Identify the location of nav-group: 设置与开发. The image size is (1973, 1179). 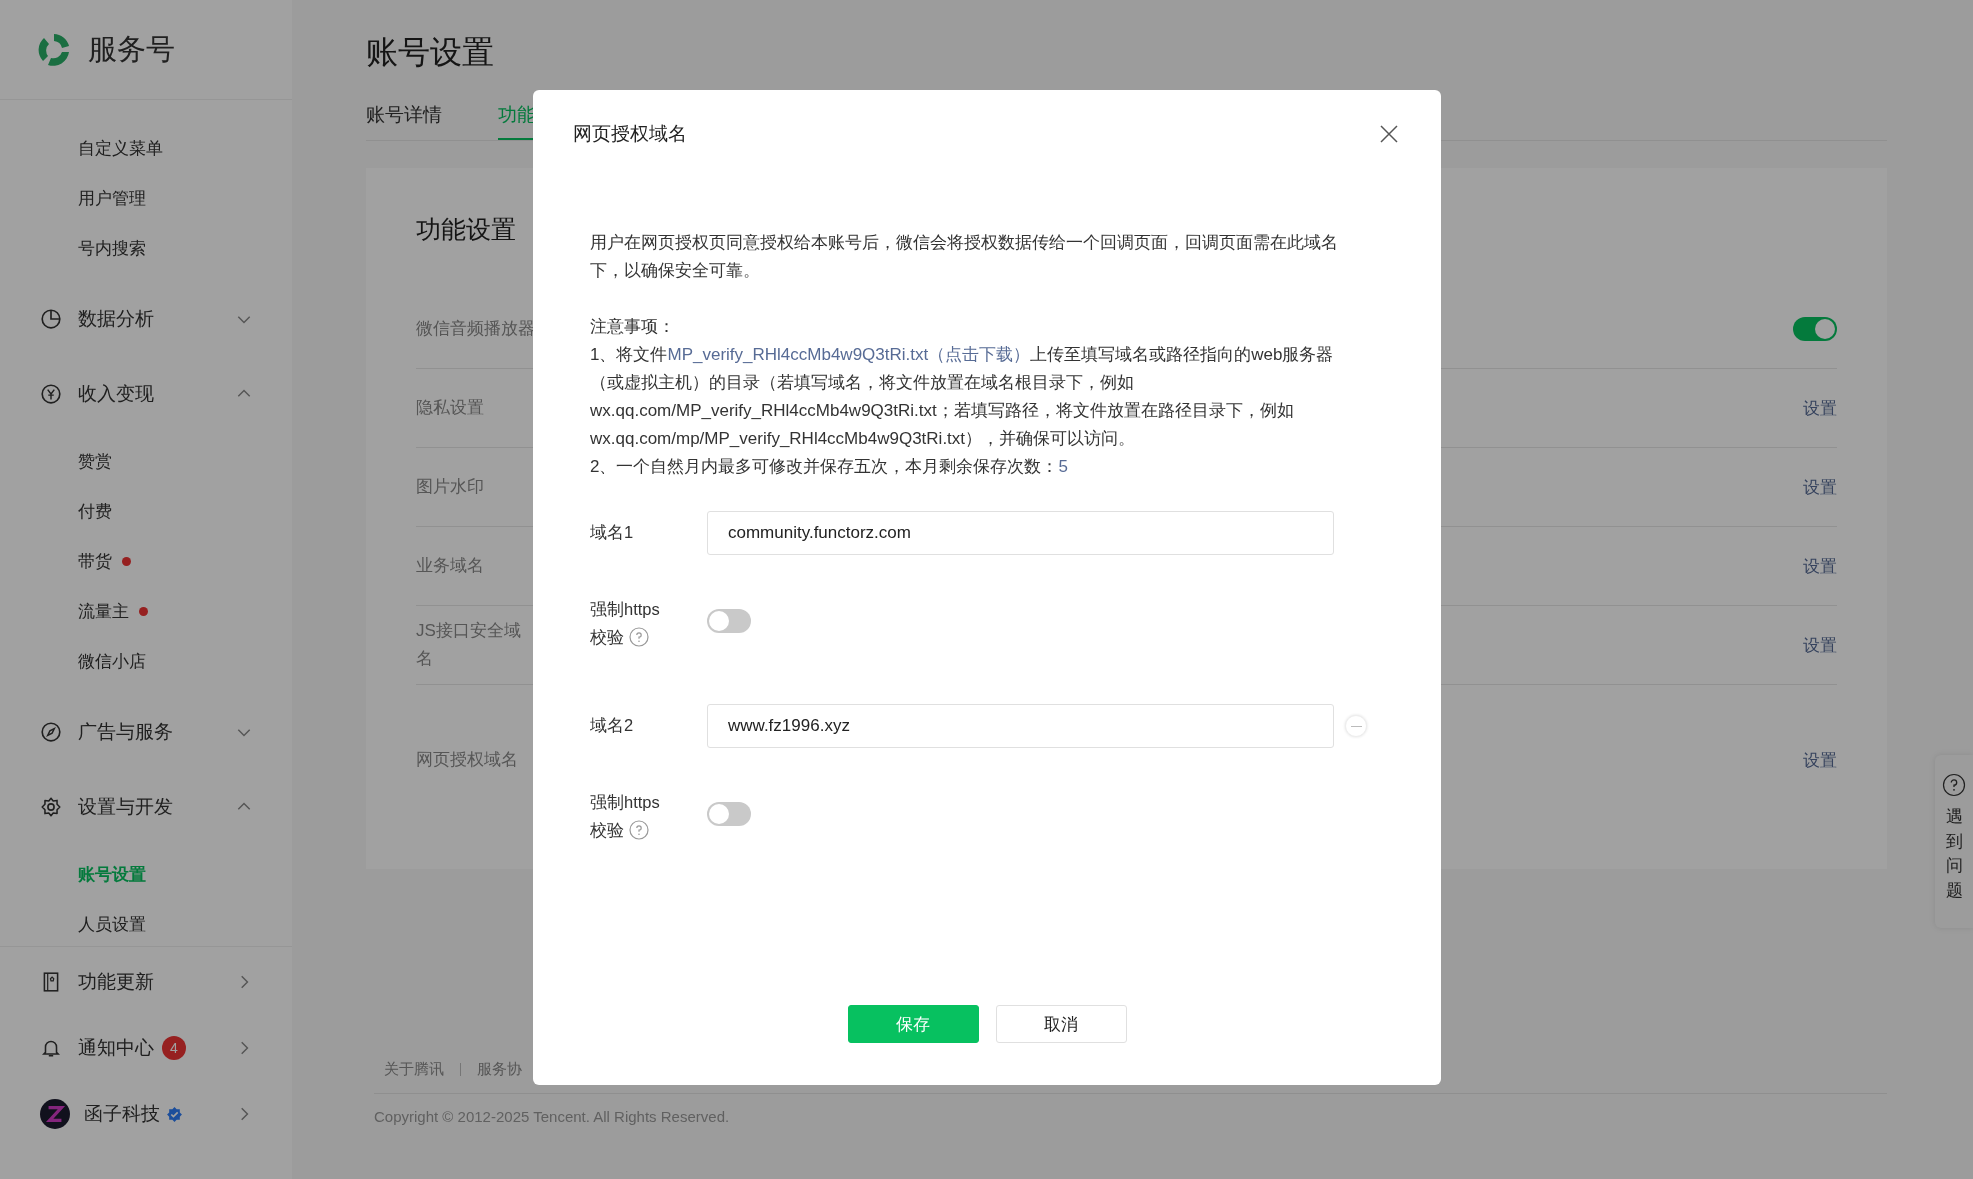
(146, 806).